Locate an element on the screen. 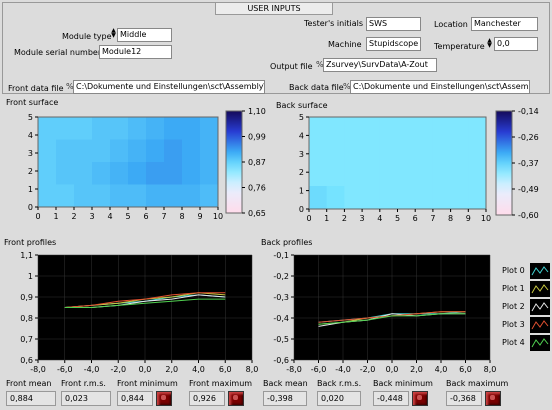 The height and width of the screenshot is (410, 552). x-tick-label: 6 is located at coordinates (145, 216).